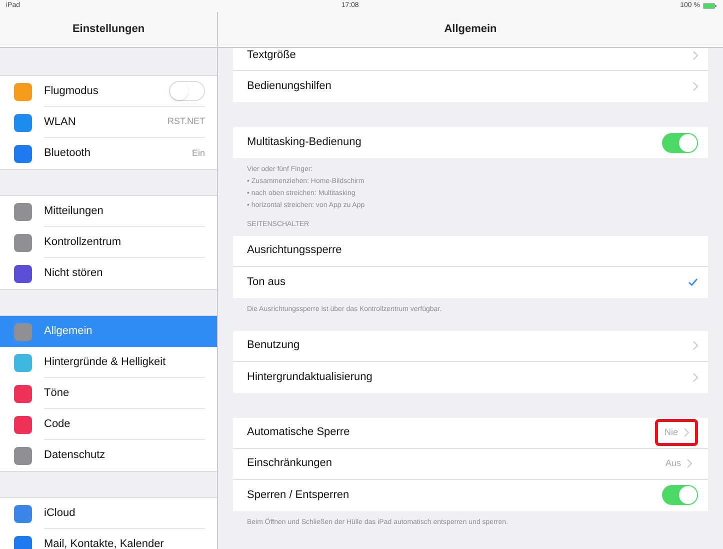  Describe the element at coordinates (470, 86) in the screenshot. I see `settings-row: Bedienungshilfen` at that location.